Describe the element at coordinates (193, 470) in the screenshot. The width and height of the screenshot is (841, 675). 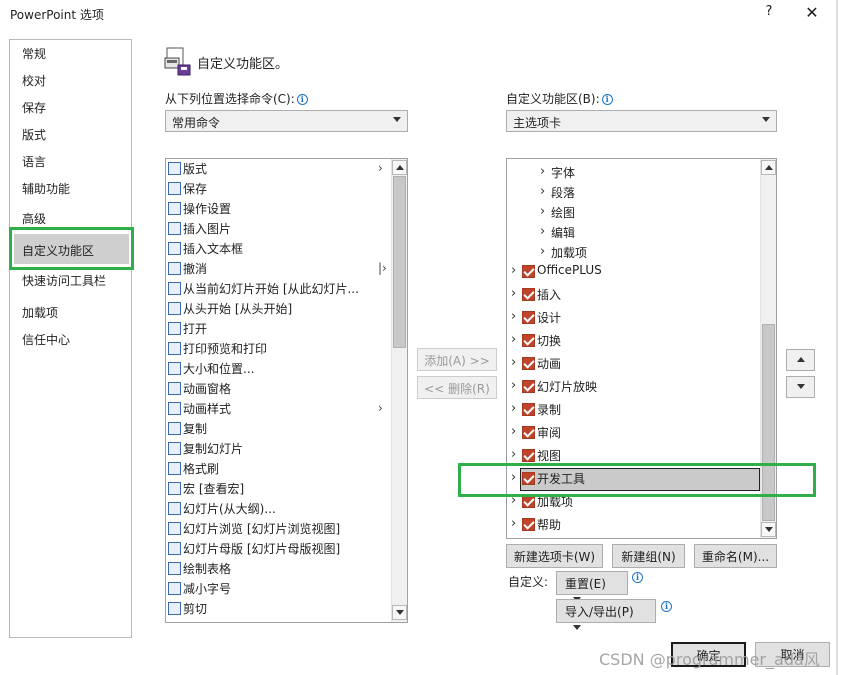
I see `command-list-item: 格式刷` at that location.